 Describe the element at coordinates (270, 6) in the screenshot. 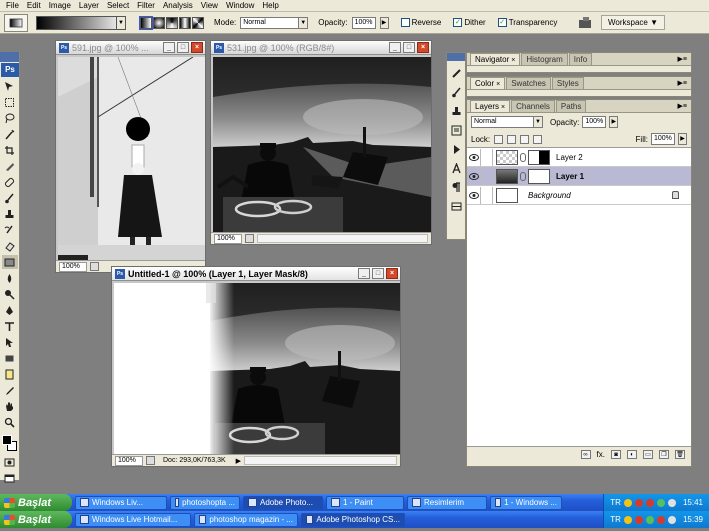

I see `menu-help: Help` at that location.